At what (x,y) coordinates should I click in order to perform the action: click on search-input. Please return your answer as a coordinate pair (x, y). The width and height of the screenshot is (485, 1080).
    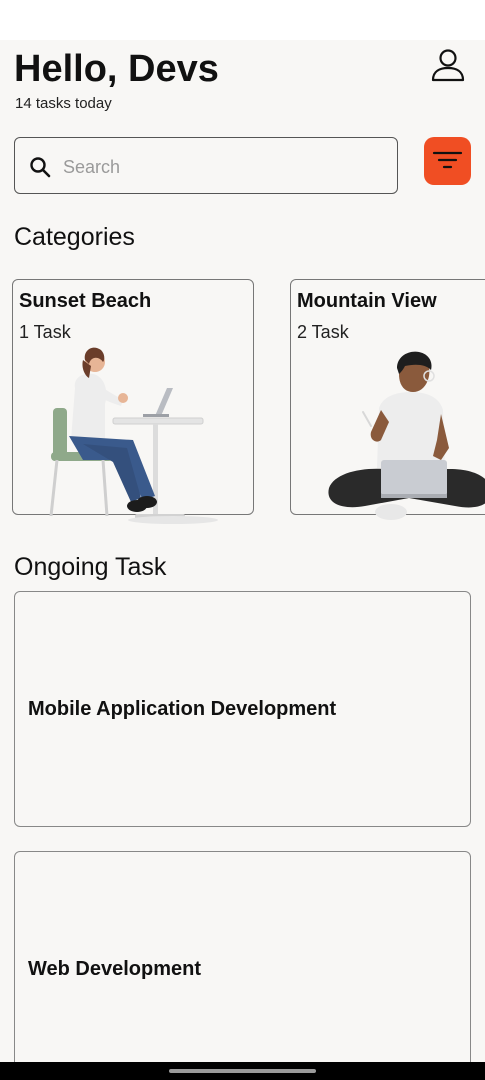
    Looking at the image, I should click on (223, 167).